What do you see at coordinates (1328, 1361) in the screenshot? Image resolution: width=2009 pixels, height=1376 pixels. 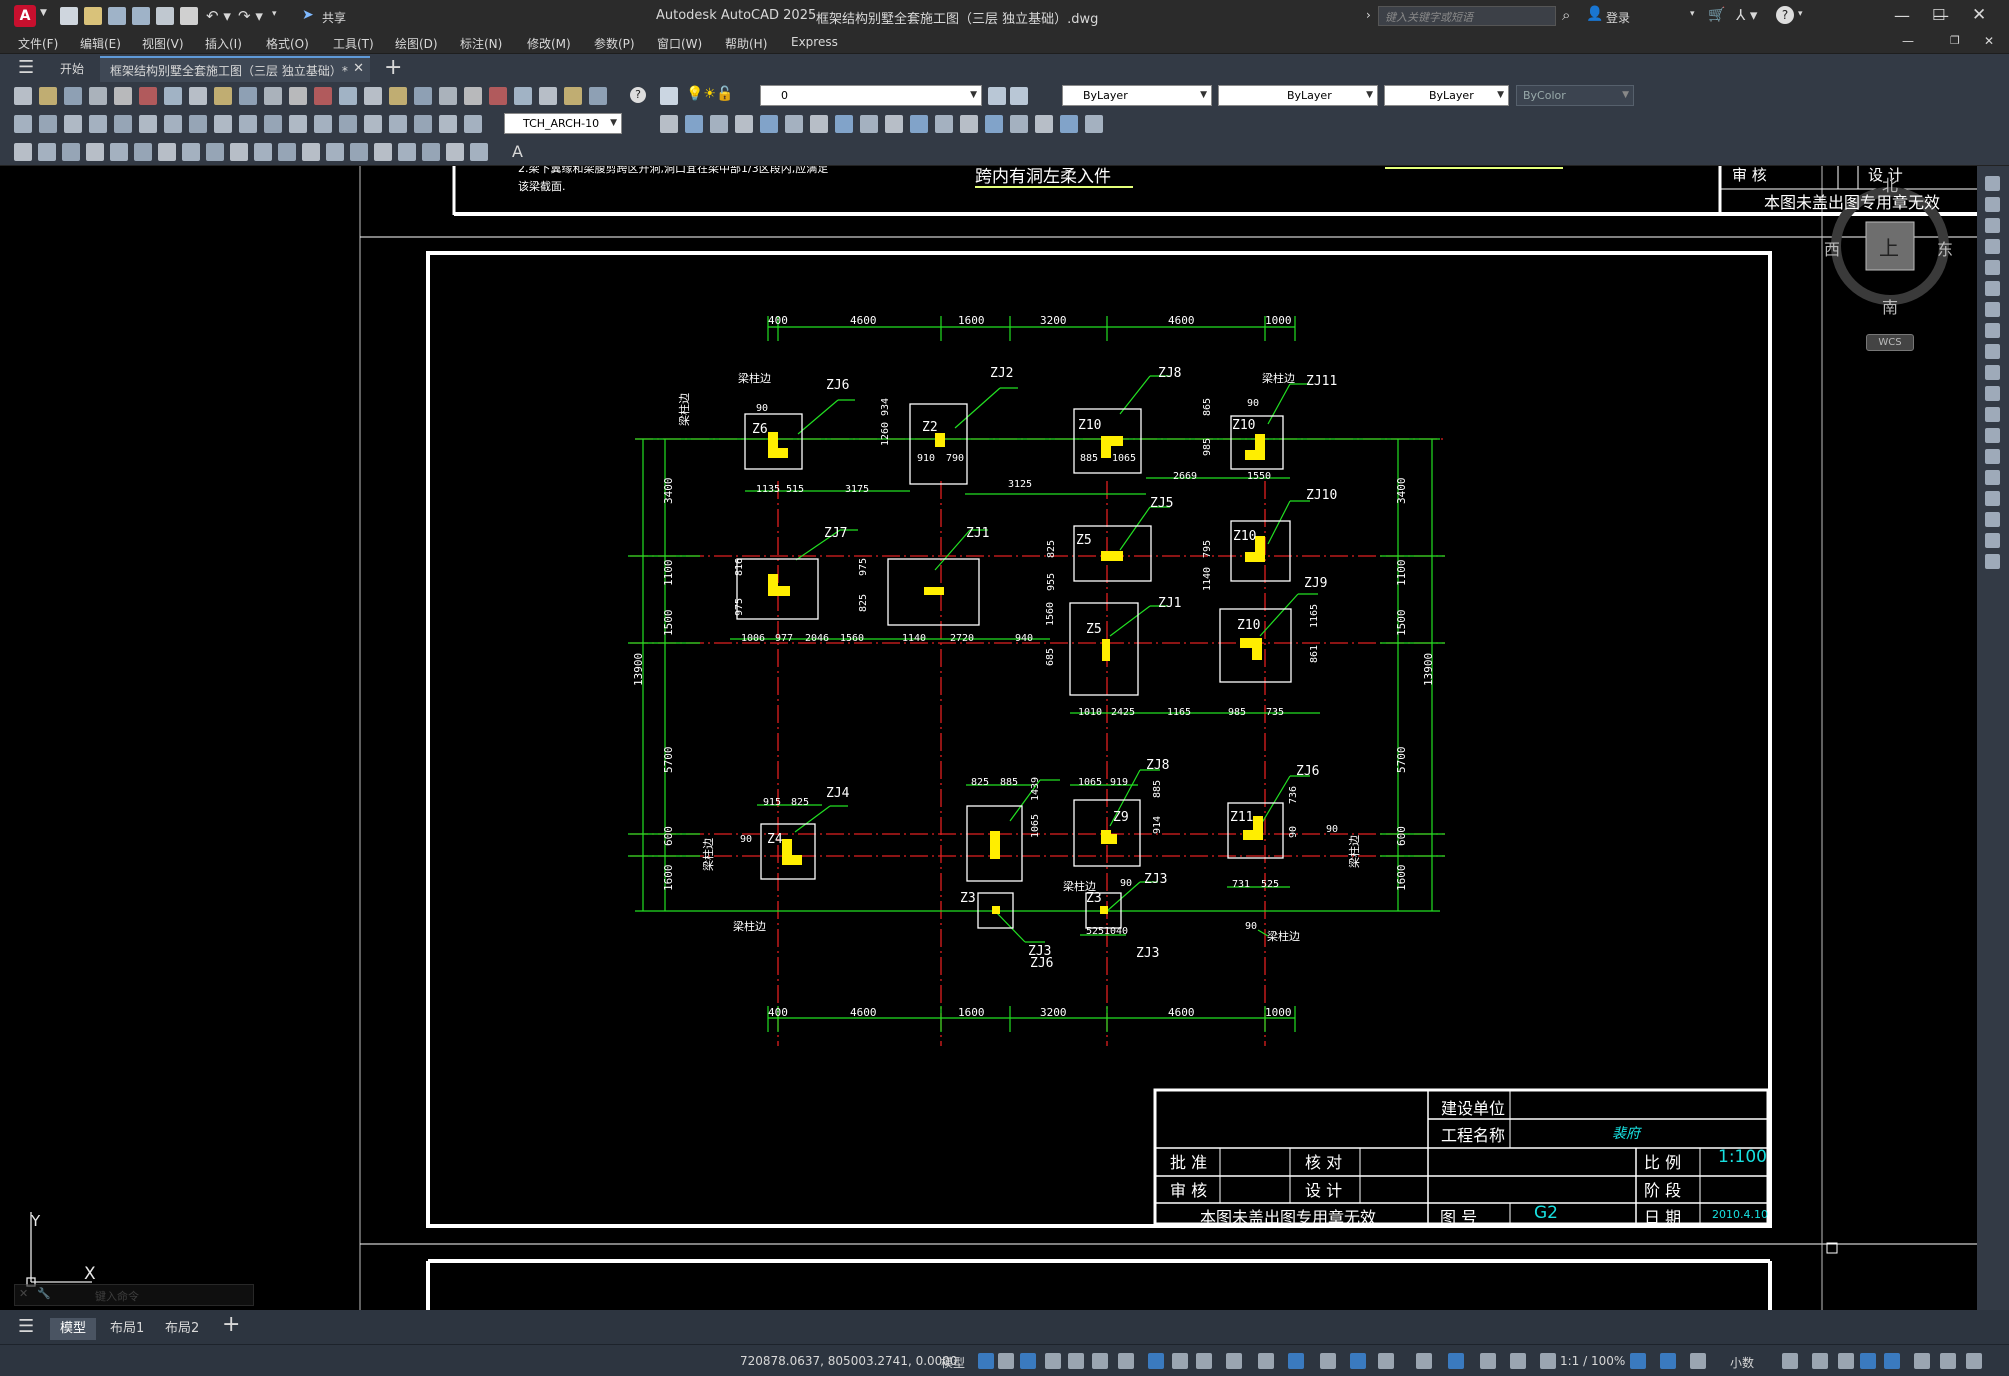 I see `status-toggle-14-icon` at bounding box center [1328, 1361].